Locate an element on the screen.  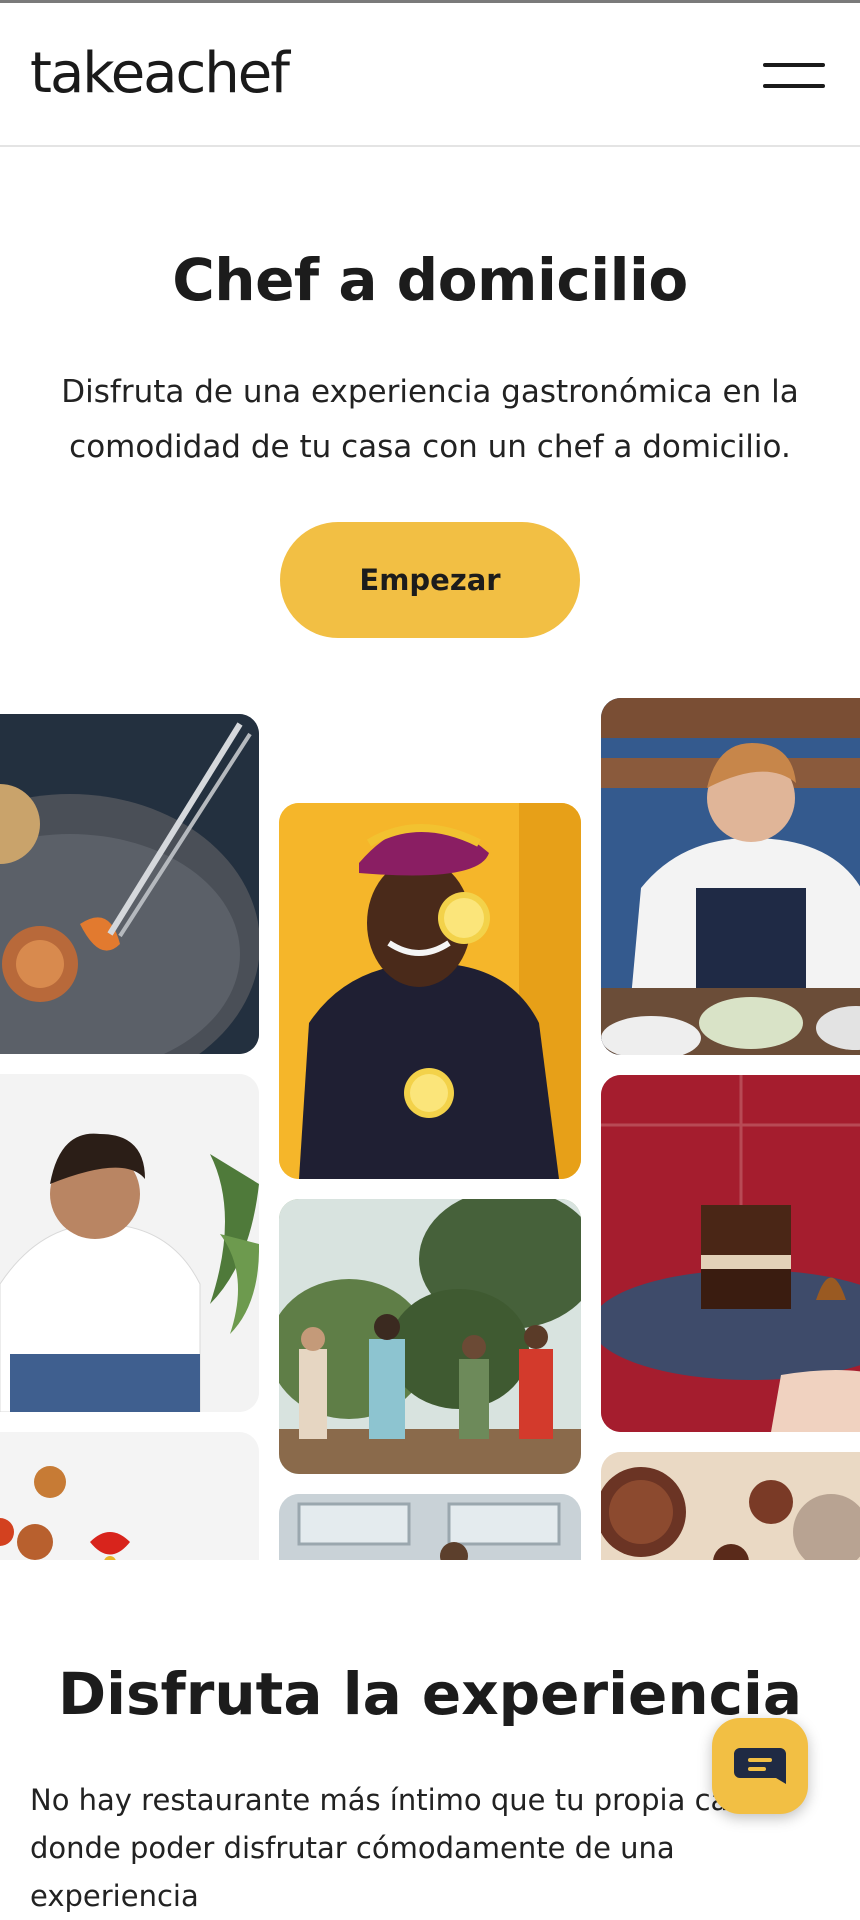
menu-line-bottom is located at coordinates (794, 86).